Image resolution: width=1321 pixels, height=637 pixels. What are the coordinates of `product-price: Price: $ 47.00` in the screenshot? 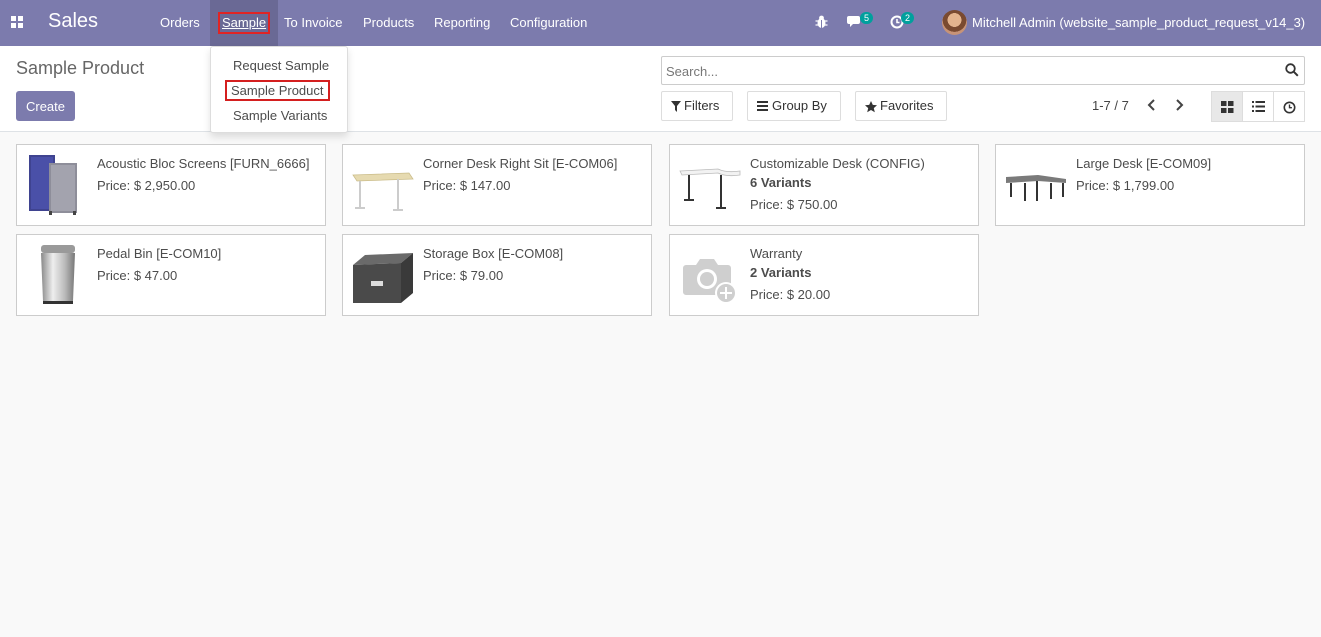 It's located at (137, 275).